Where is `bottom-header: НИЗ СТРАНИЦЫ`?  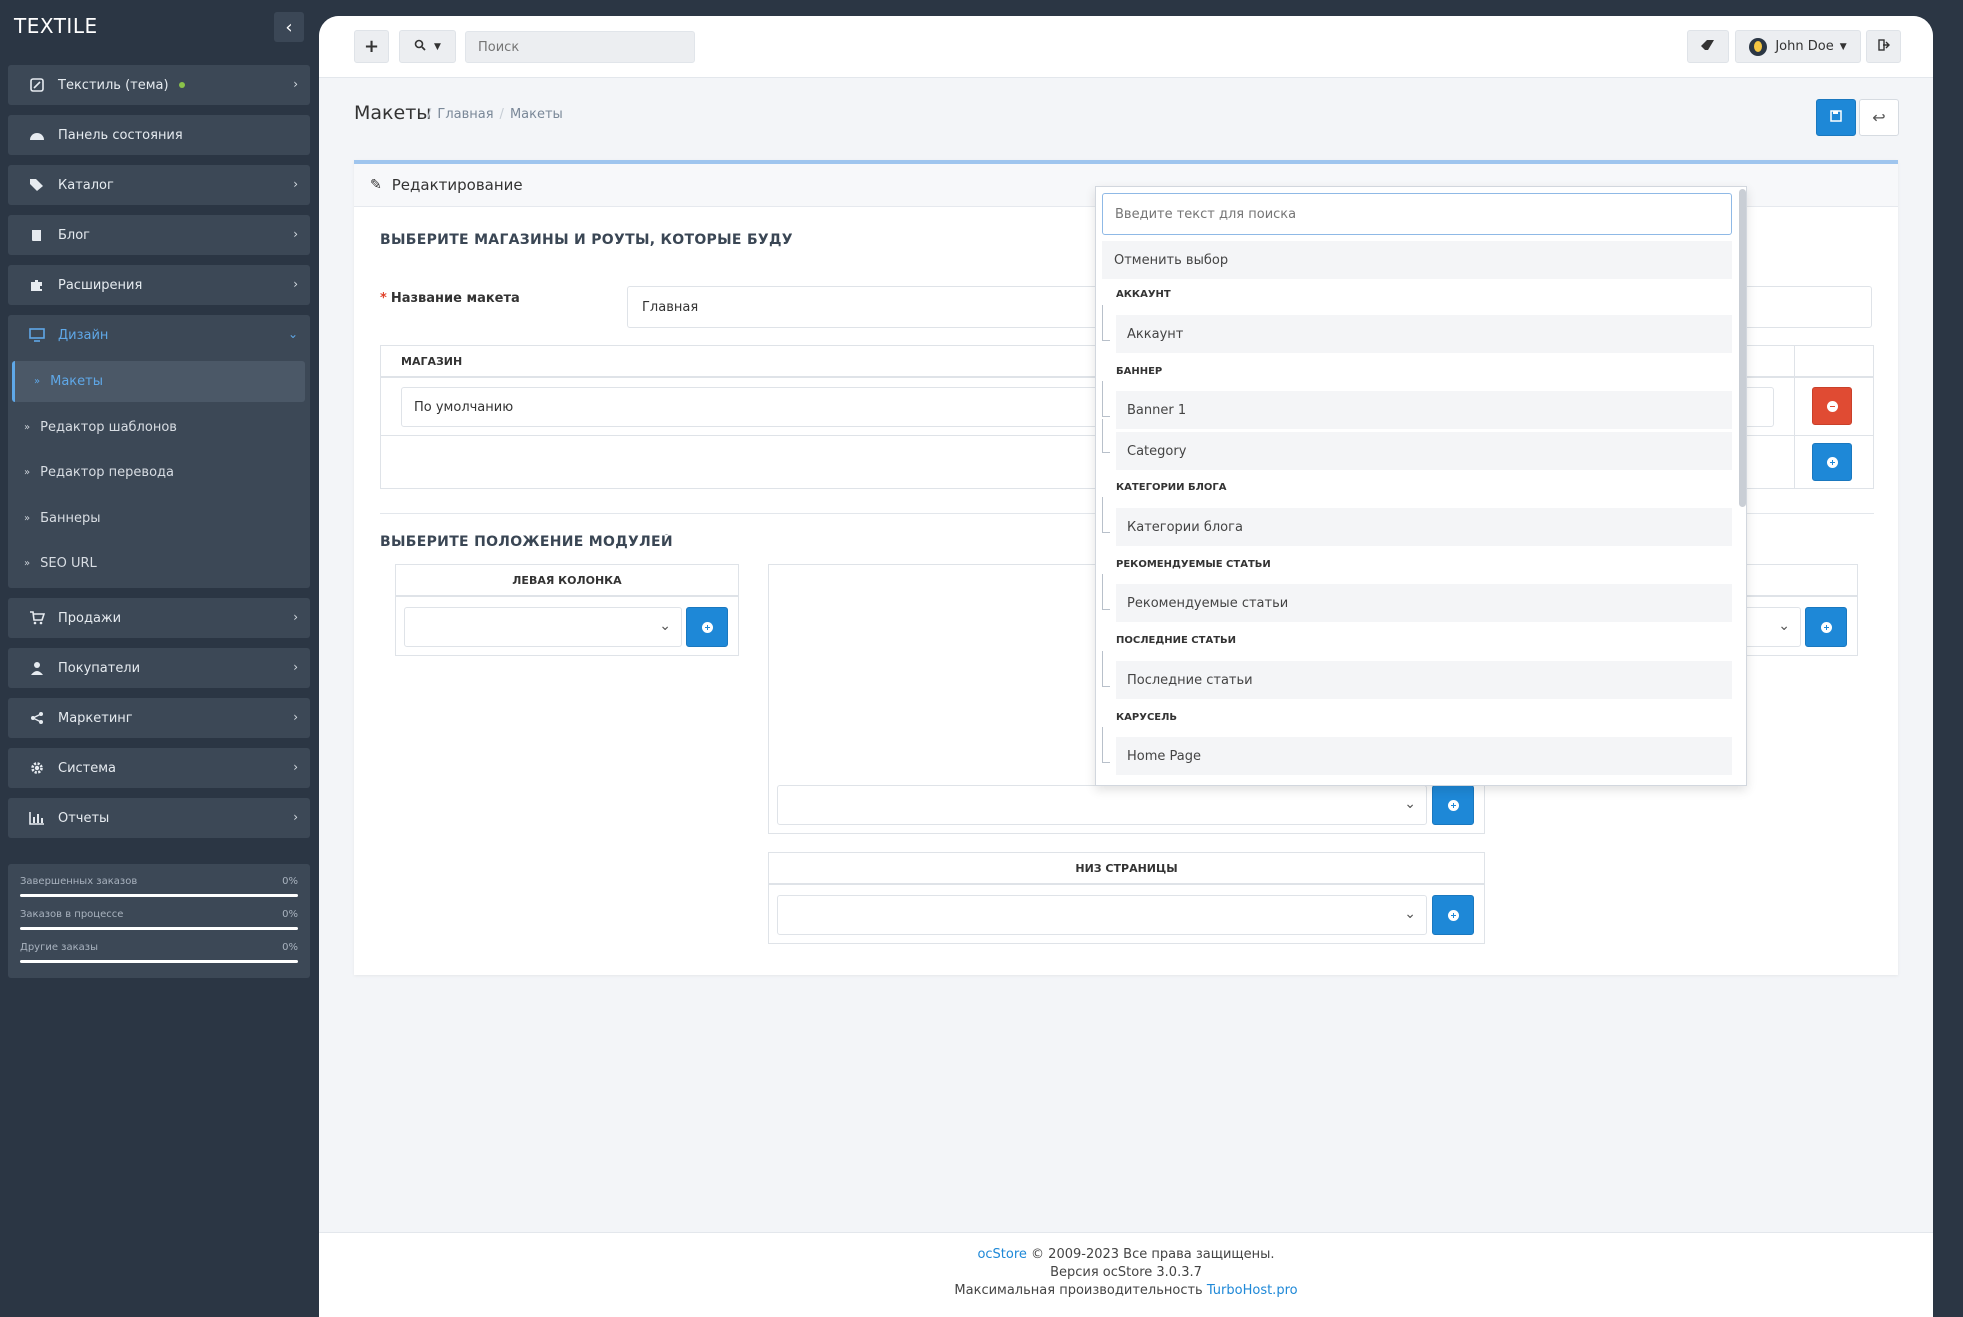 bottom-header: НИЗ СТРАНИЦЫ is located at coordinates (1126, 869).